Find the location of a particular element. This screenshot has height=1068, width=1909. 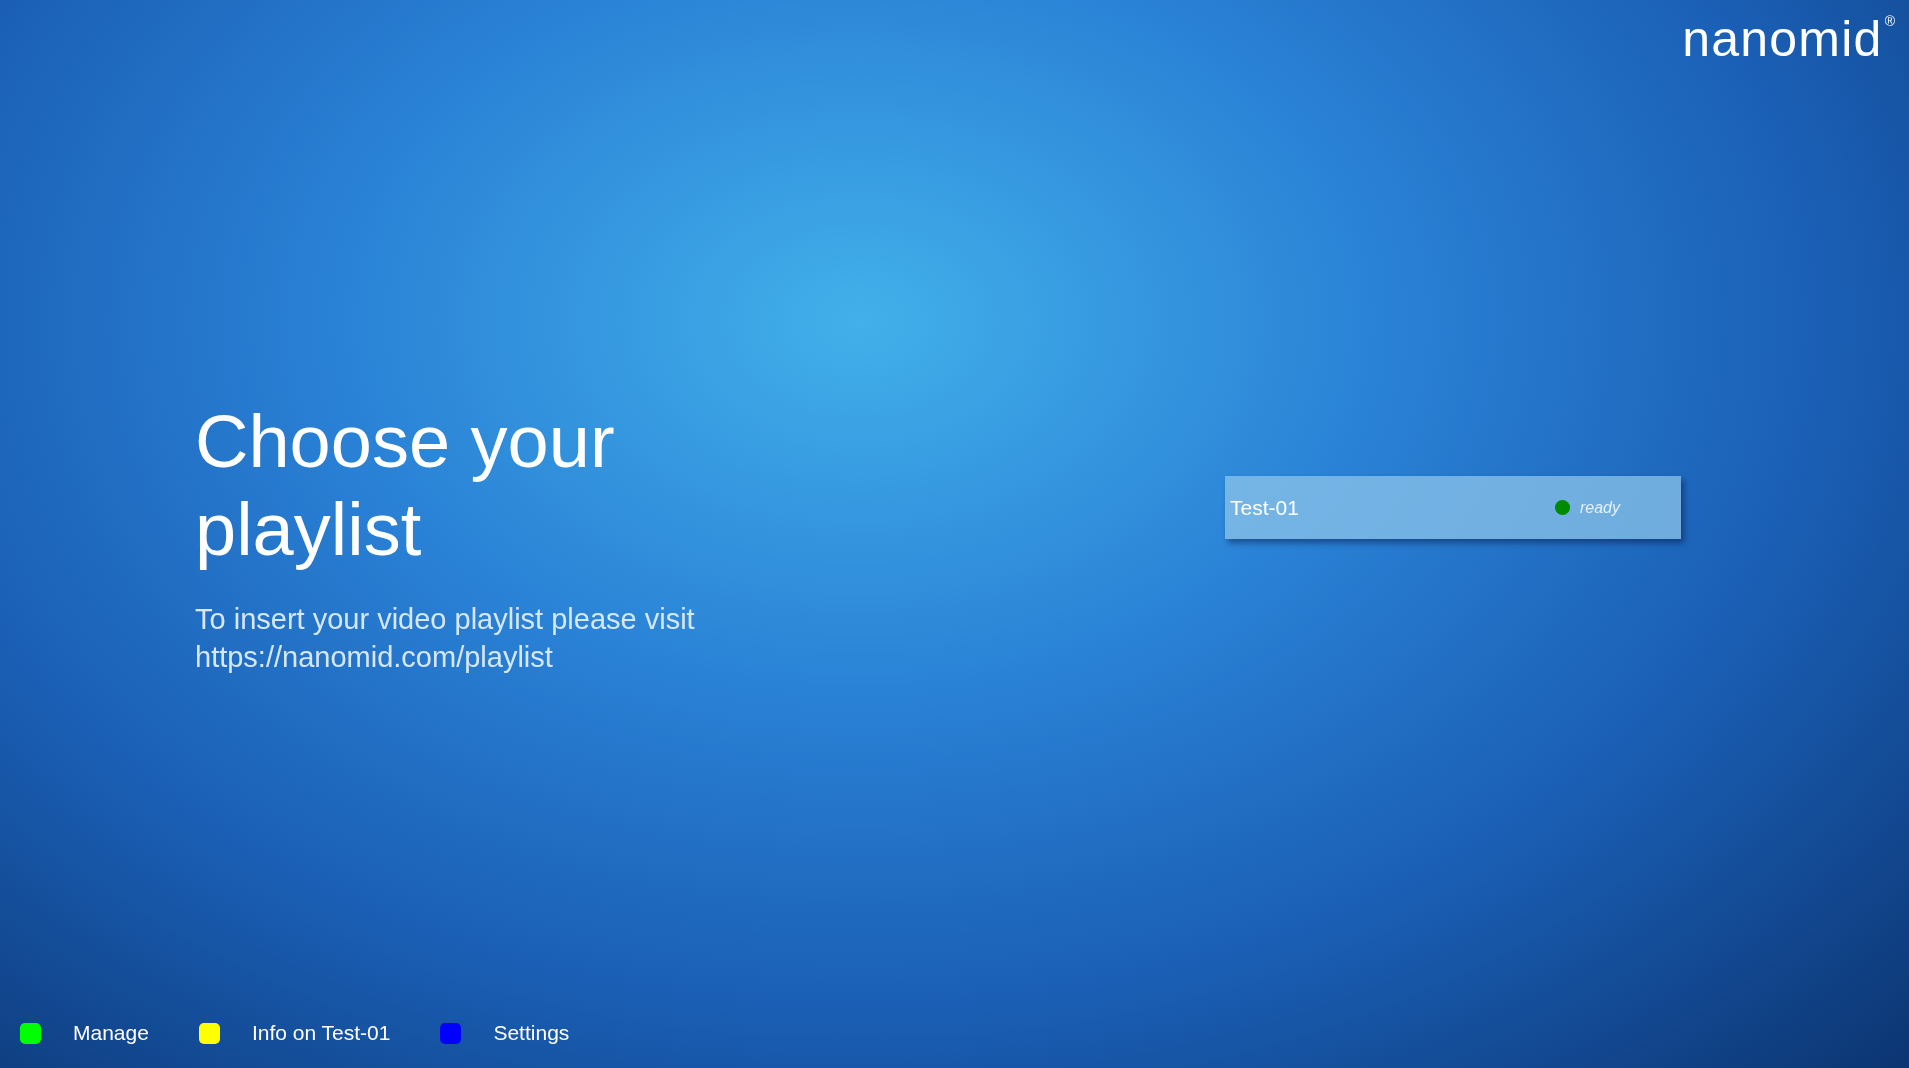

status-text: ready is located at coordinates (1599, 507).